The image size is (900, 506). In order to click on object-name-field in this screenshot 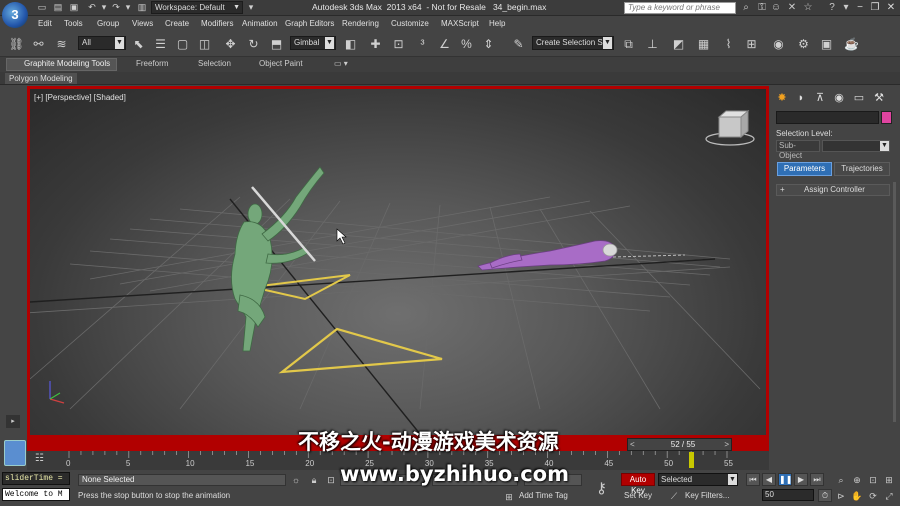, I will do `click(827, 117)`.